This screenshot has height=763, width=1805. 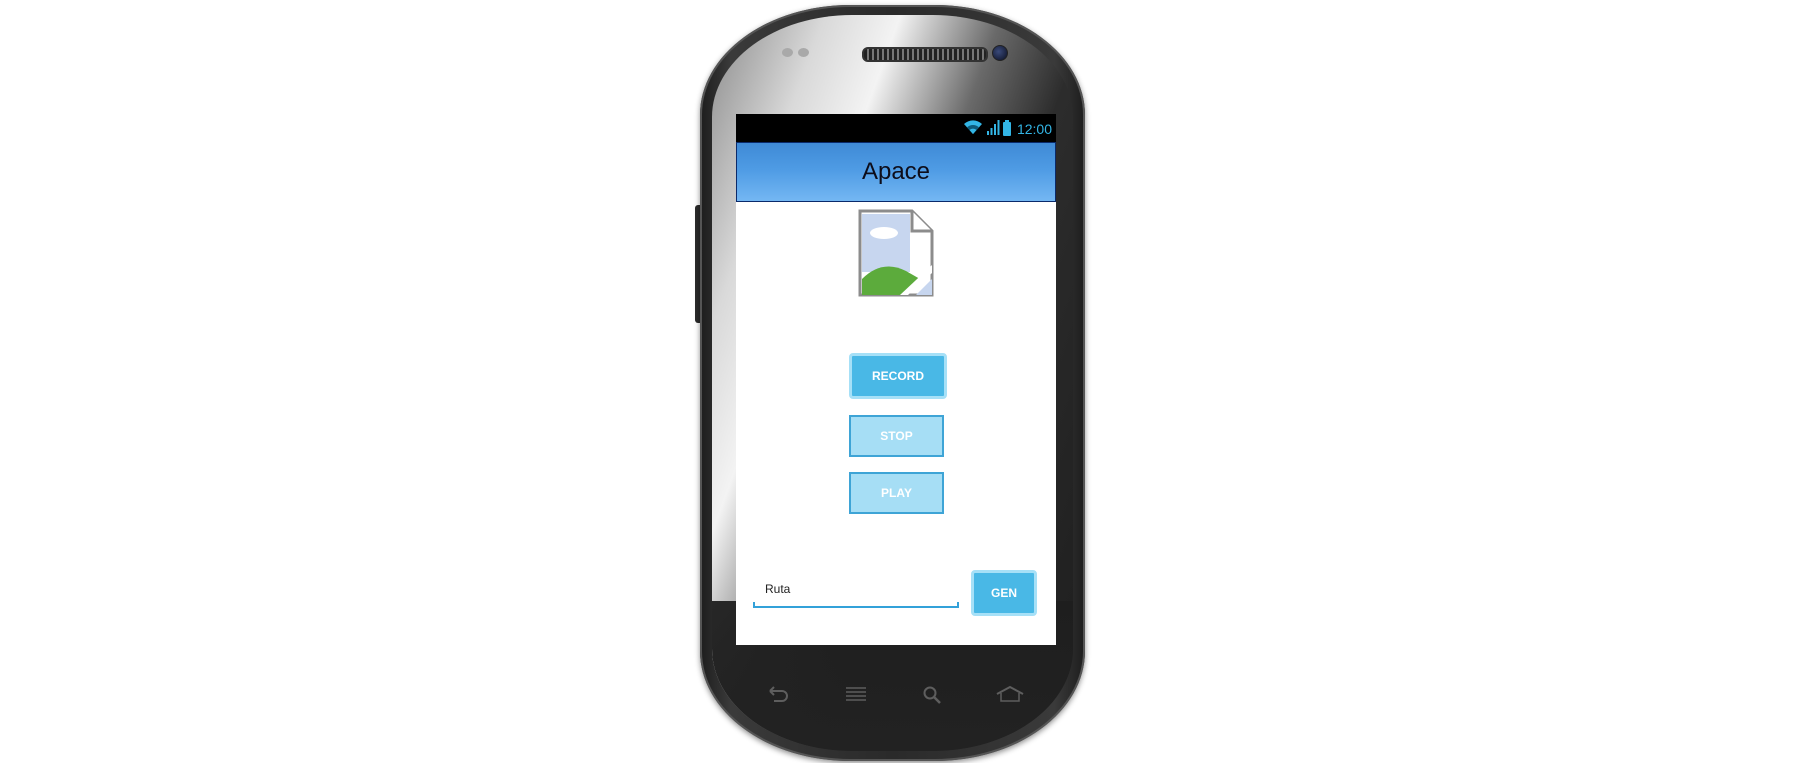 What do you see at coordinates (856, 605) in the screenshot?
I see `route-input-underline` at bounding box center [856, 605].